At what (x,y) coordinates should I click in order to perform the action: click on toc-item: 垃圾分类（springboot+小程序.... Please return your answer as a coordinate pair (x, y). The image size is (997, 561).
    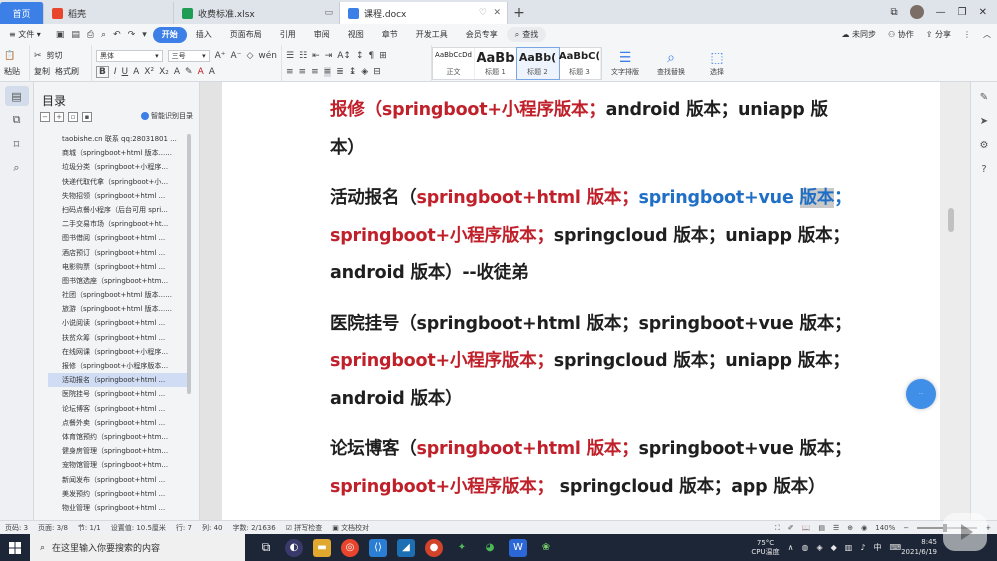
    Looking at the image, I should click on (118, 167).